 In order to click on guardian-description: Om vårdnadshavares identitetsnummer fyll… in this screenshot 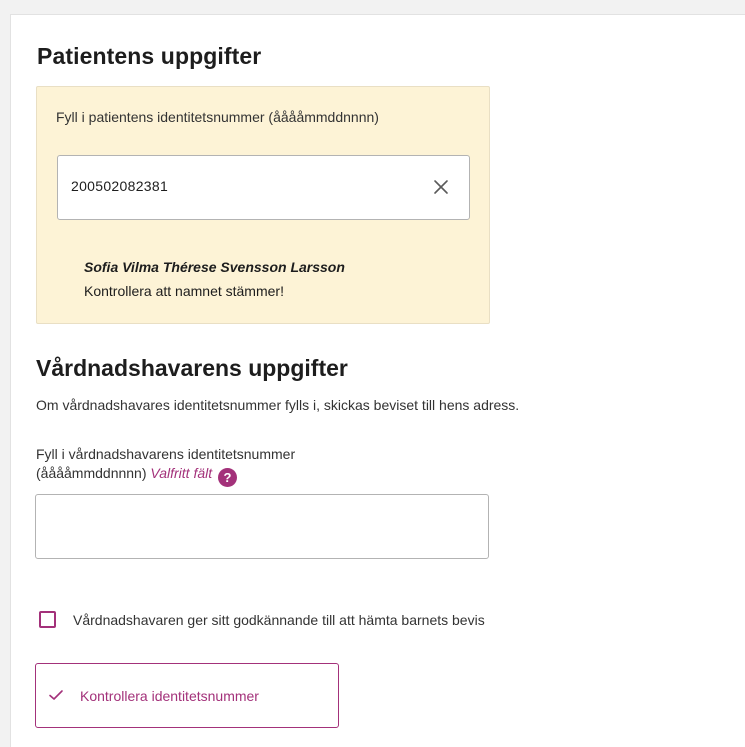, I will do `click(278, 405)`.